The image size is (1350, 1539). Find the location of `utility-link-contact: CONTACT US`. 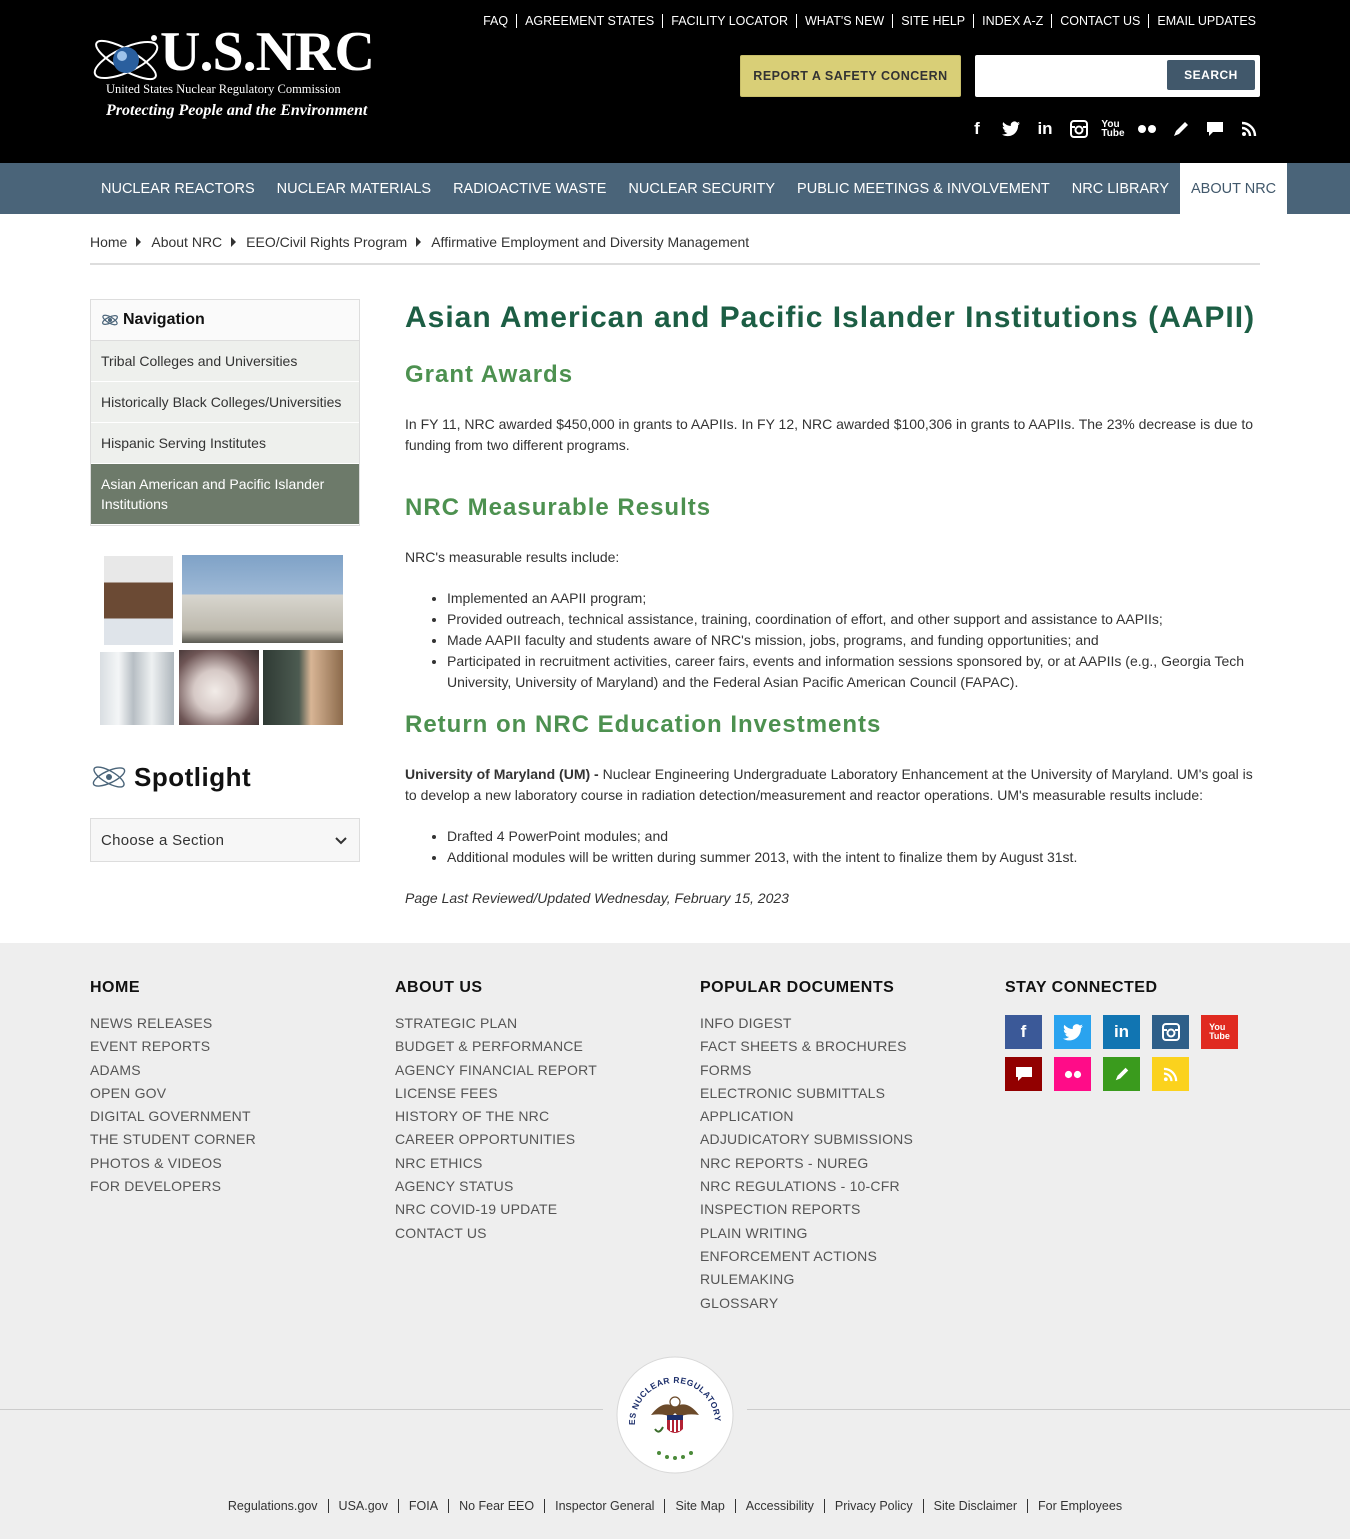

utility-link-contact: CONTACT US is located at coordinates (1099, 21).